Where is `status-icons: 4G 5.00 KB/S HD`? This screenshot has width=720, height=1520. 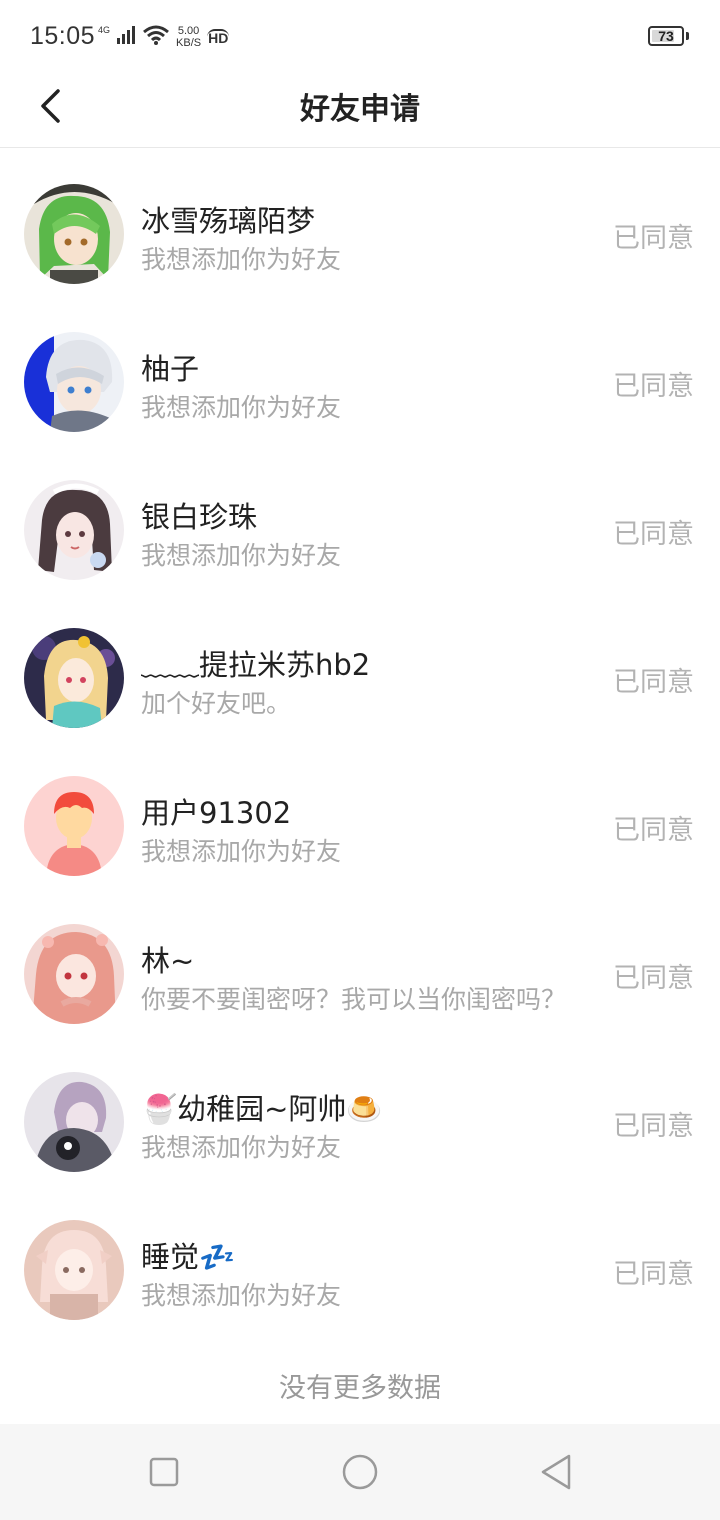
status-icons: 4G 5.00 KB/S HD is located at coordinates (164, 37).